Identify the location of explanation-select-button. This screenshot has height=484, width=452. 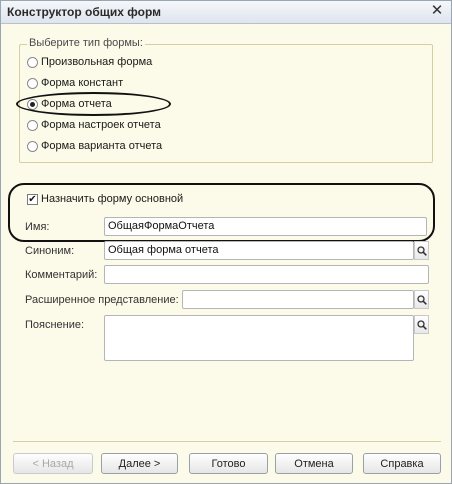
(421, 324).